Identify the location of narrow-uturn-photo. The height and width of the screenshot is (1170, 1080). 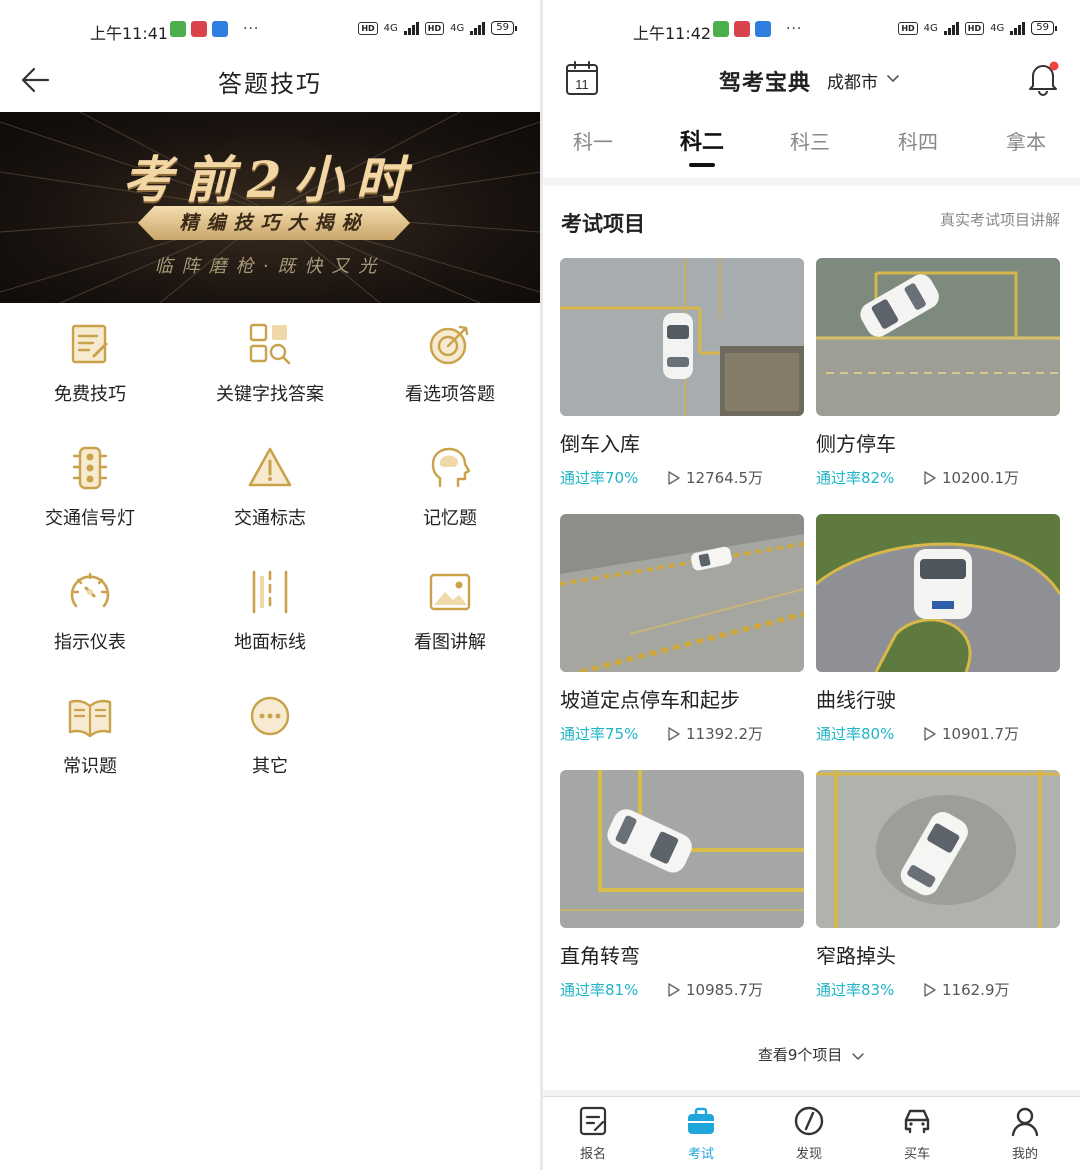
(938, 849).